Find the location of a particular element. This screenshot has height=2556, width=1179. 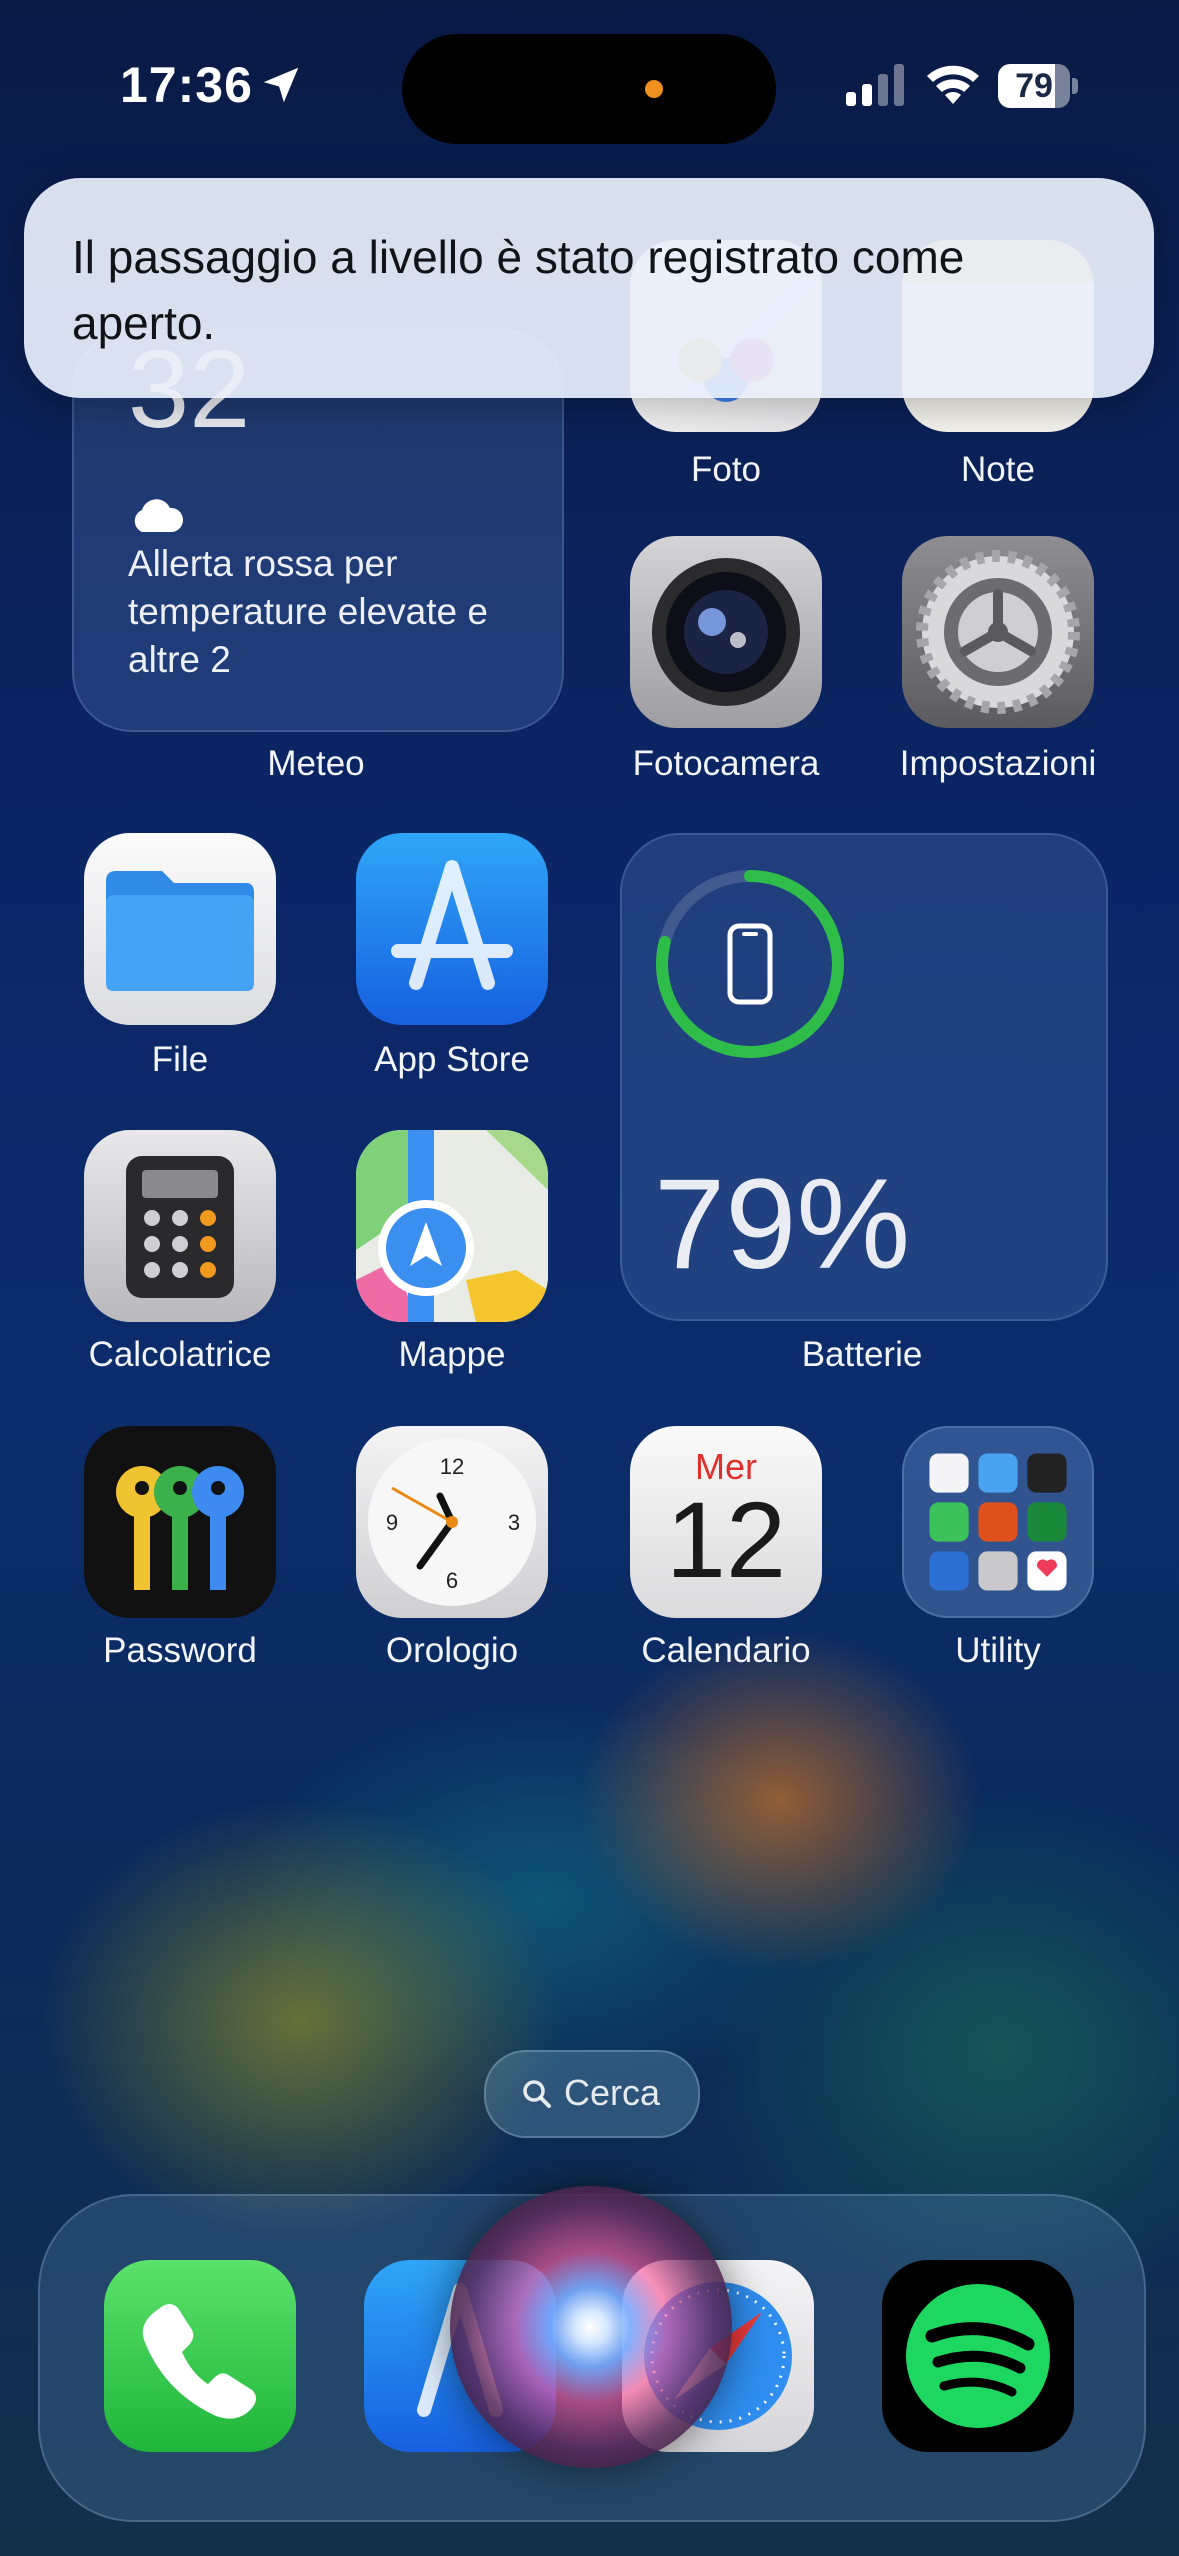

mappe-label: Mappe is located at coordinates (452, 1354).